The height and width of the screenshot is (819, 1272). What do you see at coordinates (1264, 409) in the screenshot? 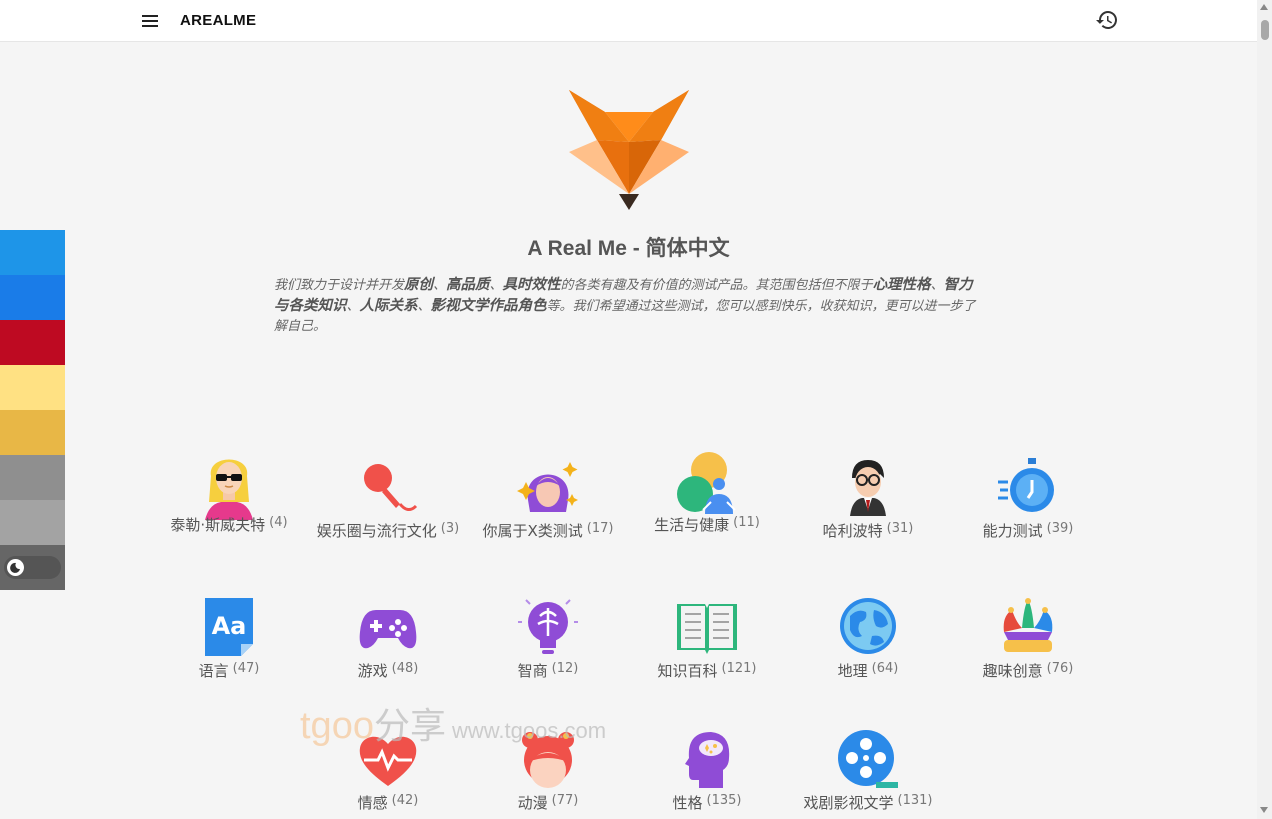
I see `scrollbar` at bounding box center [1264, 409].